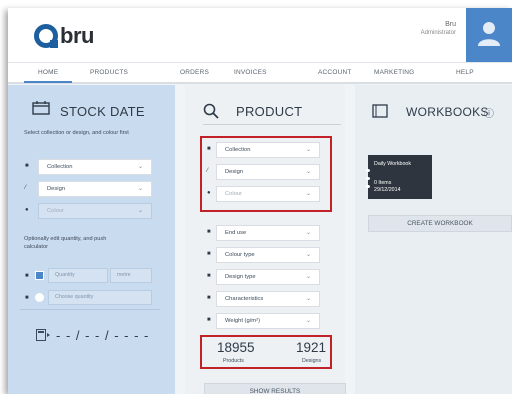 The height and width of the screenshot is (394, 512). Describe the element at coordinates (95, 167) in the screenshot. I see `stock-collection-select: Collection ⌄` at that location.